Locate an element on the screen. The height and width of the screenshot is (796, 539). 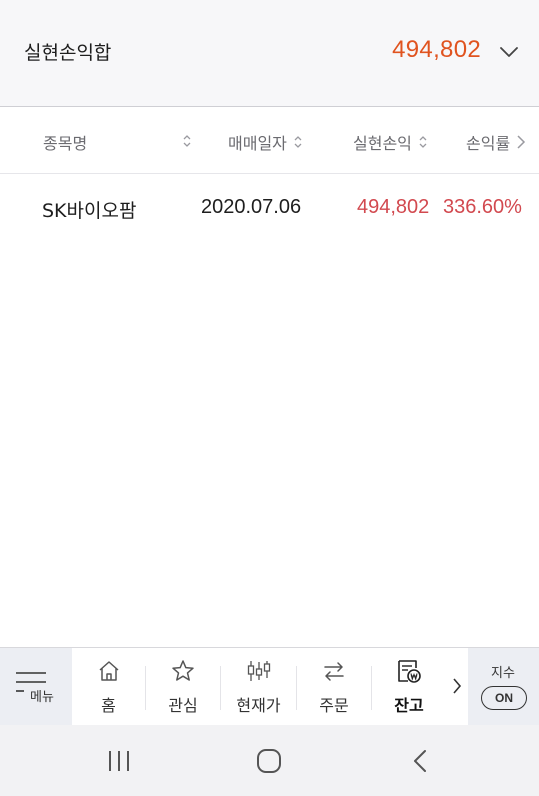
realized-summary-bar: 실현손익합 494,802 is located at coordinates (269, 53).